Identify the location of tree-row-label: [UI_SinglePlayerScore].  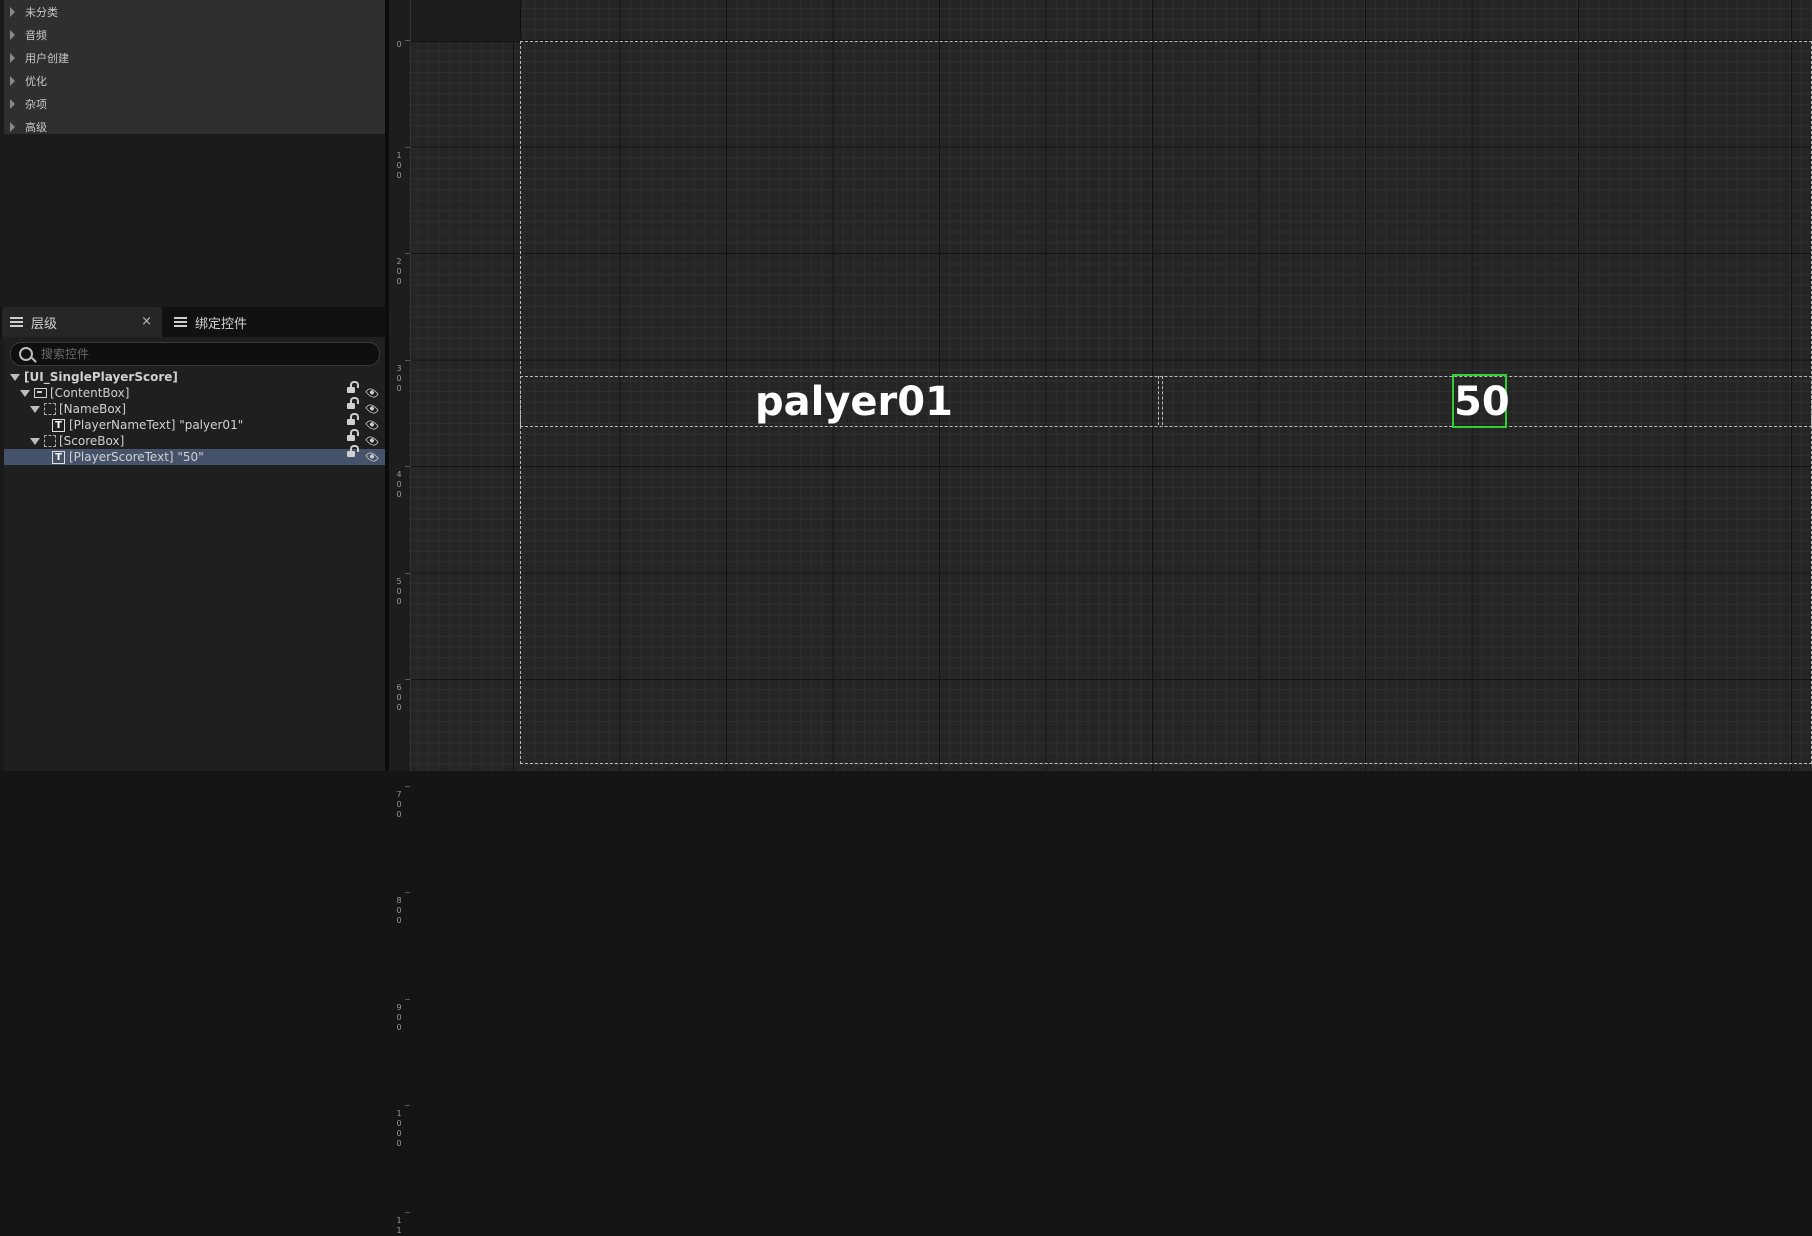
(101, 377).